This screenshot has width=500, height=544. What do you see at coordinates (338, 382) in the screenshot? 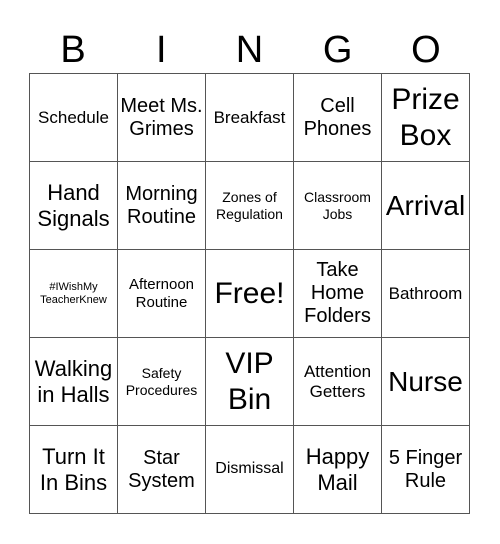
I see `bingo-cell: Attention Getters` at bounding box center [338, 382].